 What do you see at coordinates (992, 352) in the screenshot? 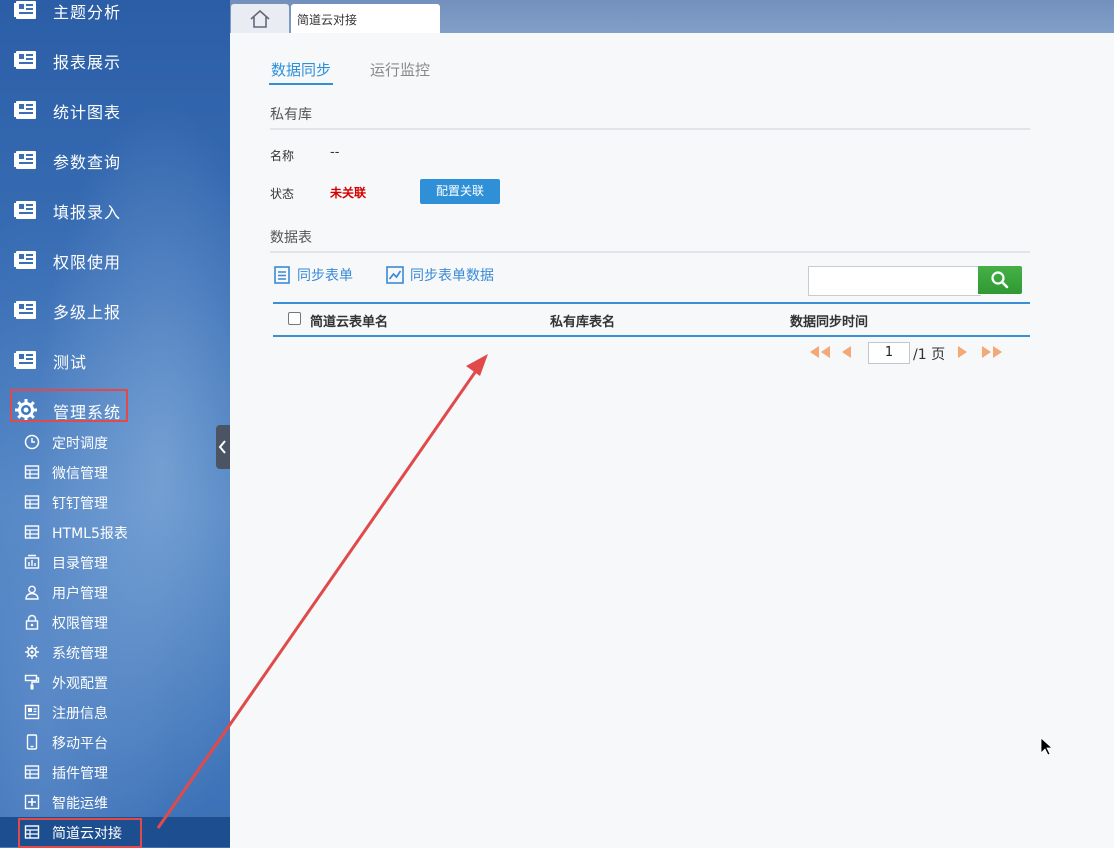
I see `last-page-icon` at bounding box center [992, 352].